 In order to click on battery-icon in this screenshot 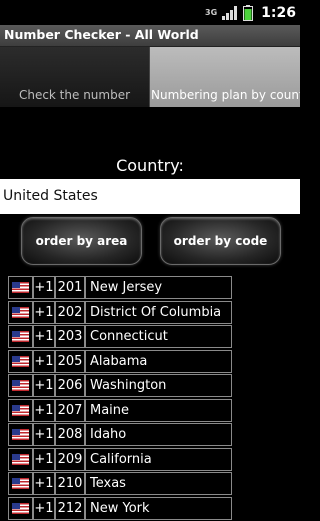, I will do `click(248, 12)`.